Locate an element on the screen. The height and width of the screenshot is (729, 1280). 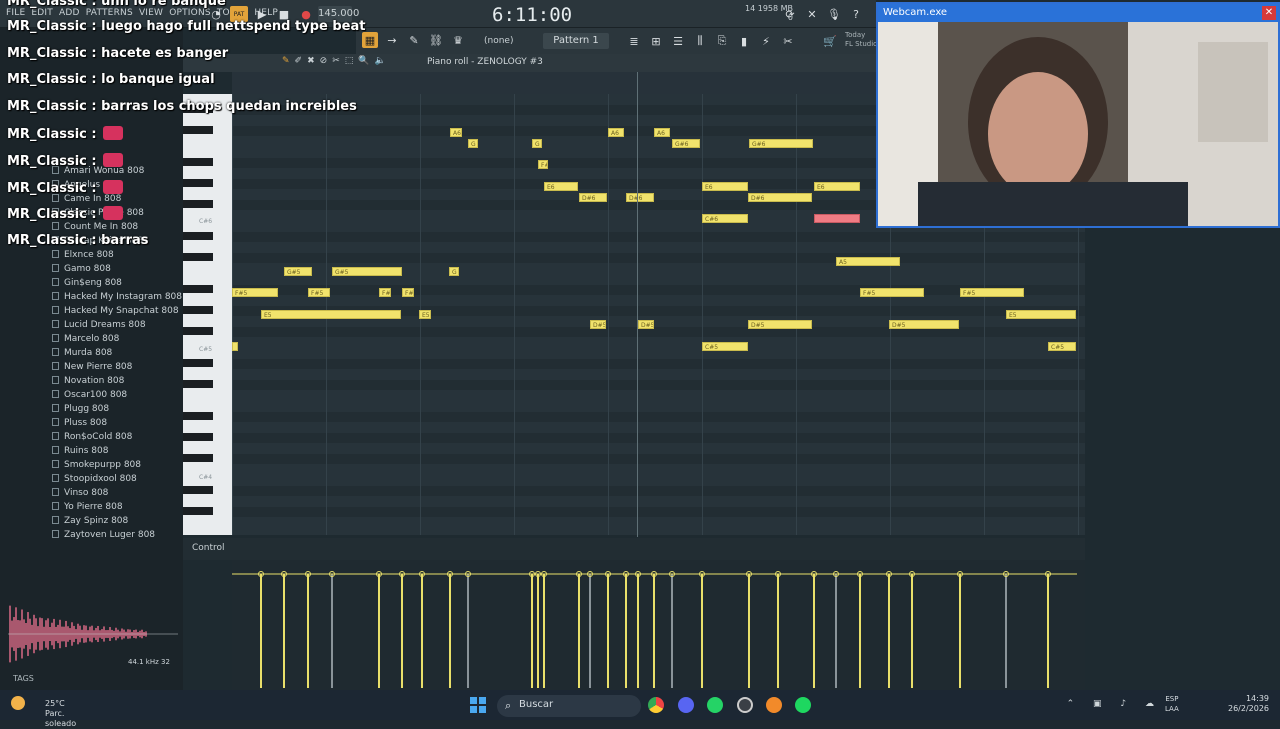
tools-icon: ✂ is located at coordinates (788, 41).